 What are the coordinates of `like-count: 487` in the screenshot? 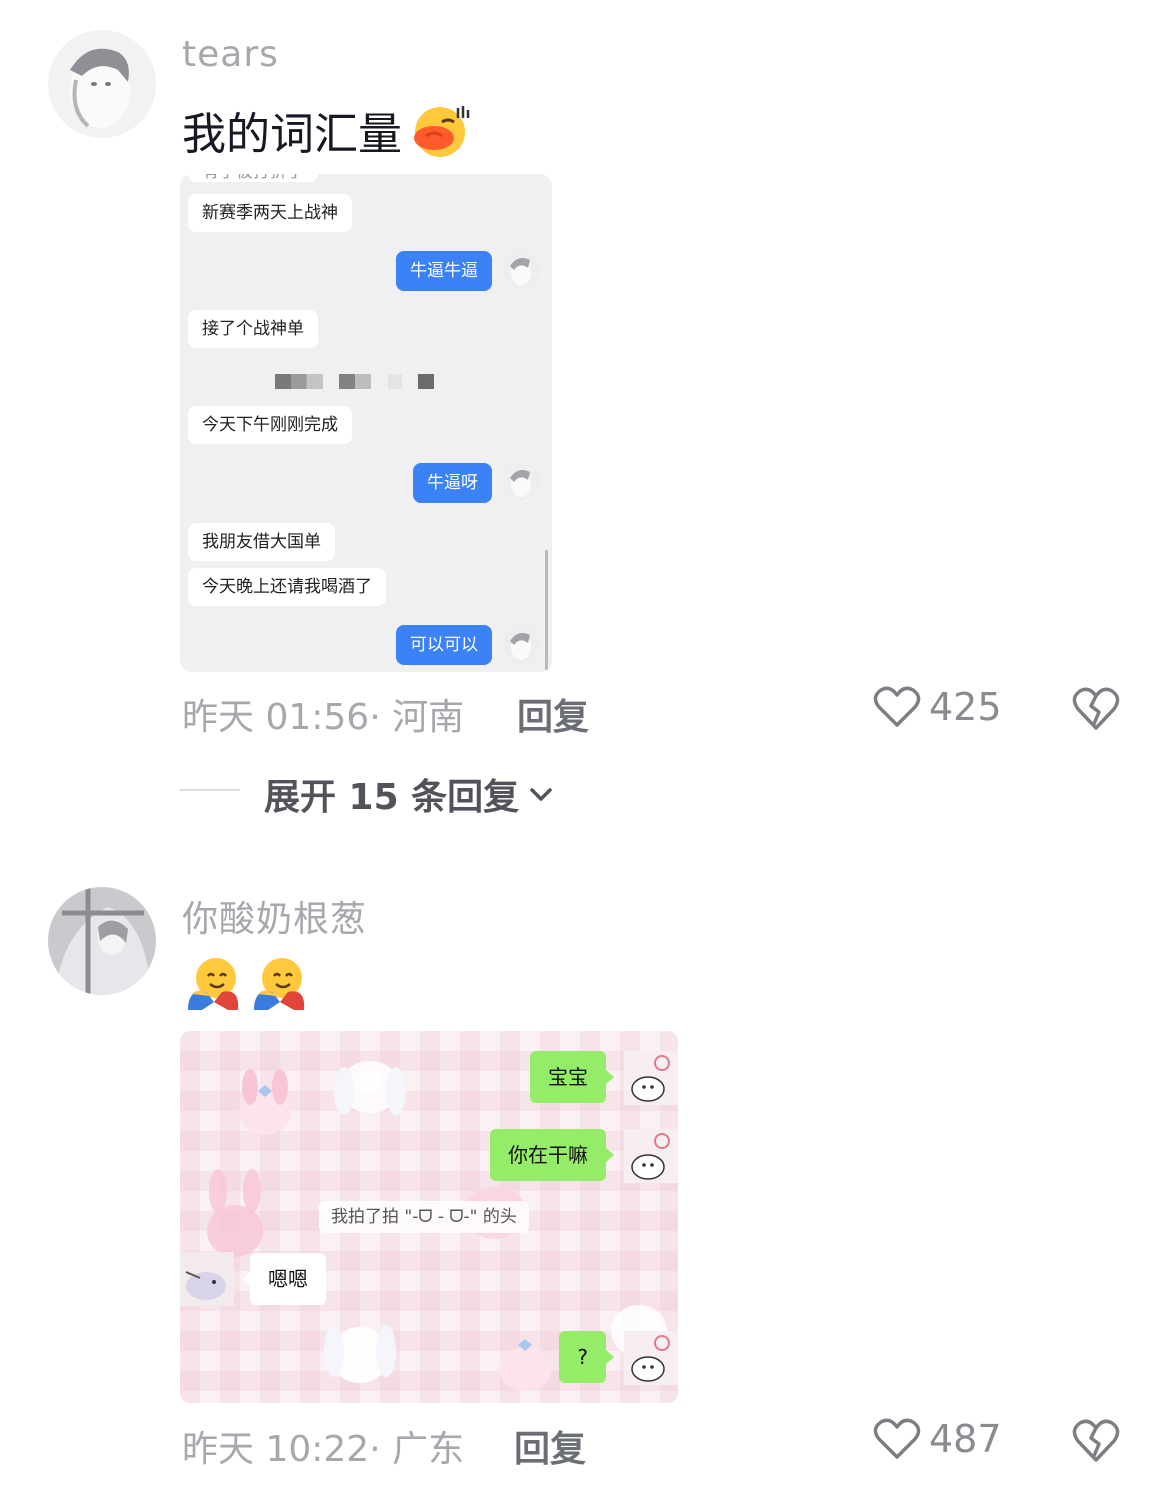 It's located at (965, 1439).